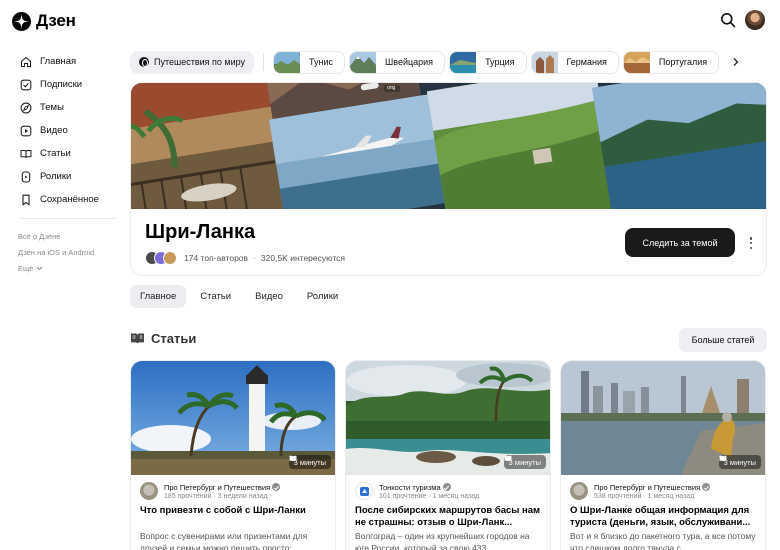  Describe the element at coordinates (55, 153) in the screenshot. I see `sidebar-item-label: Статьи` at that location.